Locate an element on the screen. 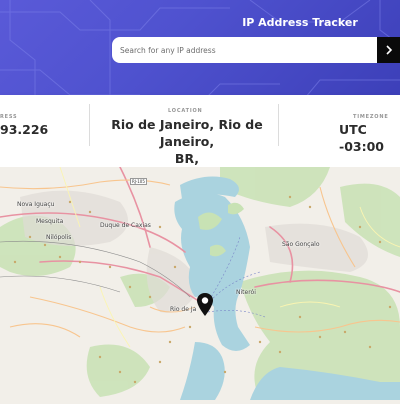  map-pin-icon is located at coordinates (205, 304).